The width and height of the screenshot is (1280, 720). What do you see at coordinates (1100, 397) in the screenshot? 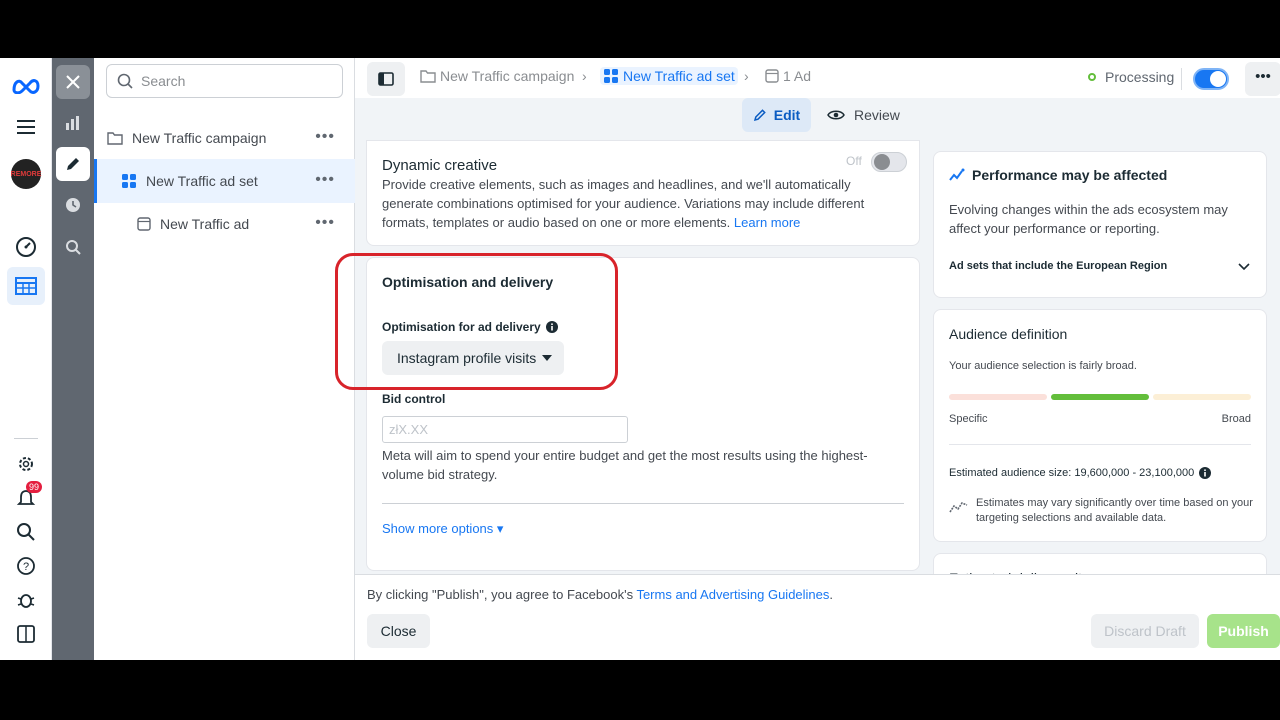
I see `breadth-meter-current` at bounding box center [1100, 397].